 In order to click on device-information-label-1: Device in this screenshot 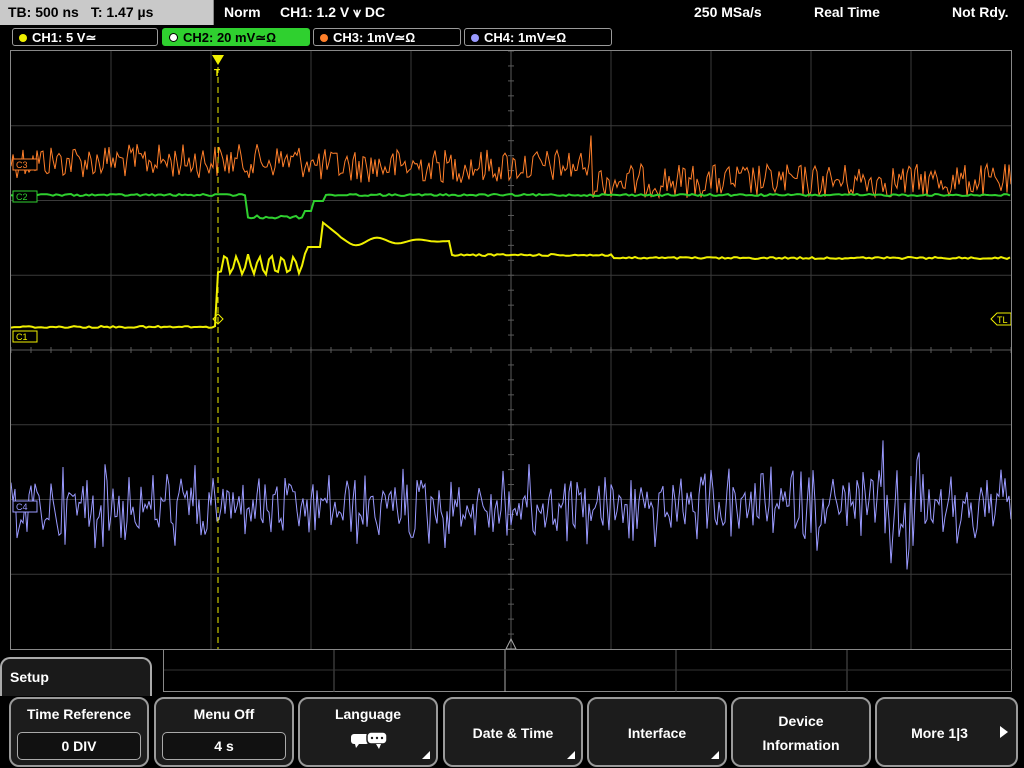, I will do `click(801, 721)`.